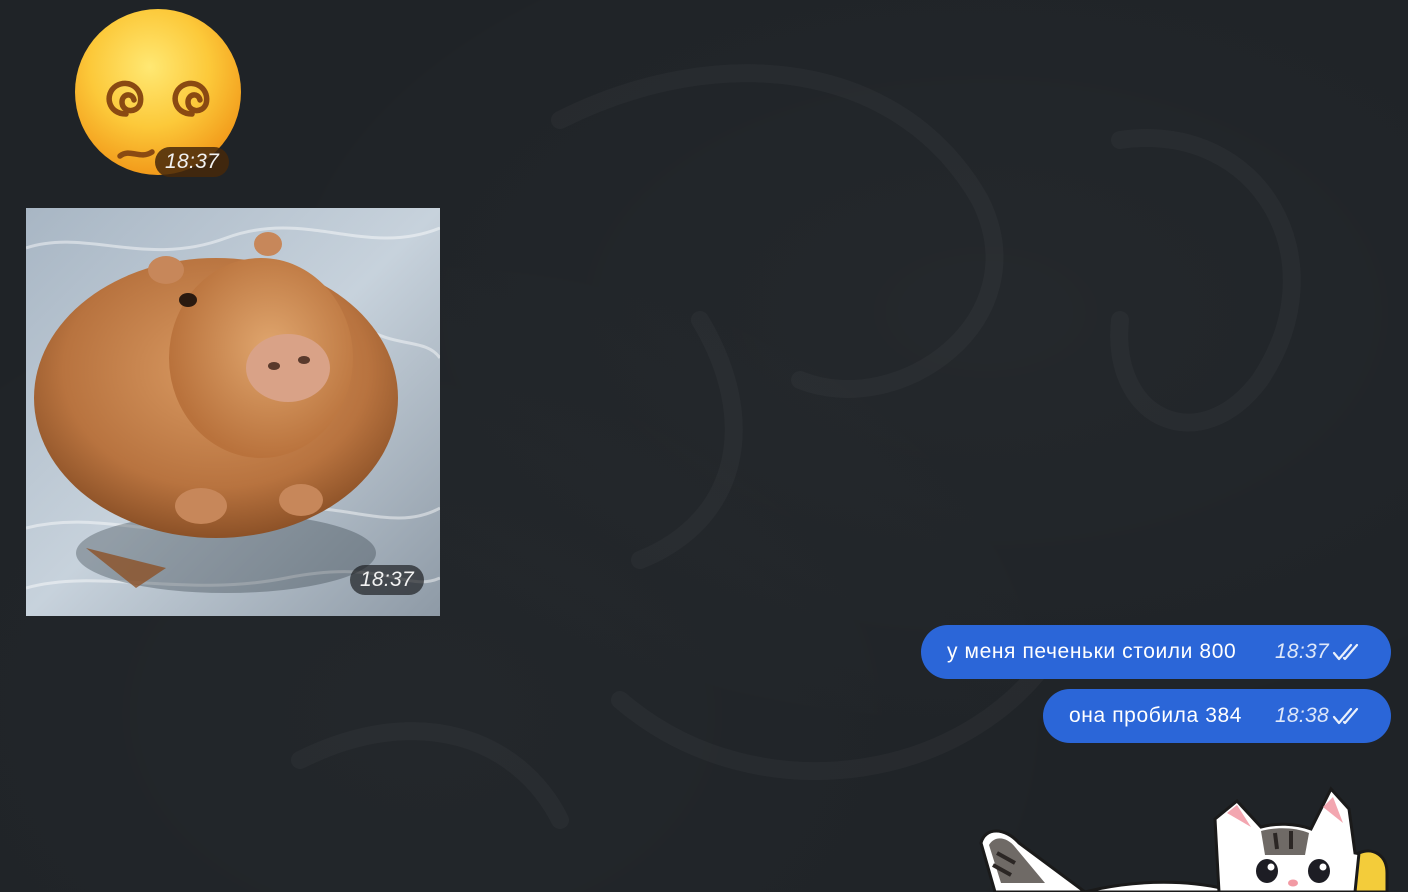 The image size is (1408, 892). I want to click on message-text: она пробила 384, so click(1156, 715).